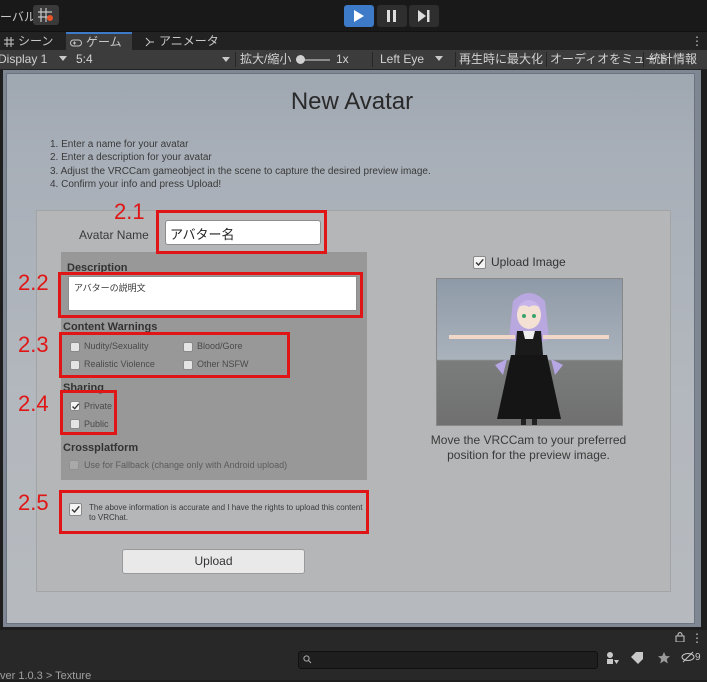 This screenshot has width=707, height=682. I want to click on step-button, so click(424, 16).